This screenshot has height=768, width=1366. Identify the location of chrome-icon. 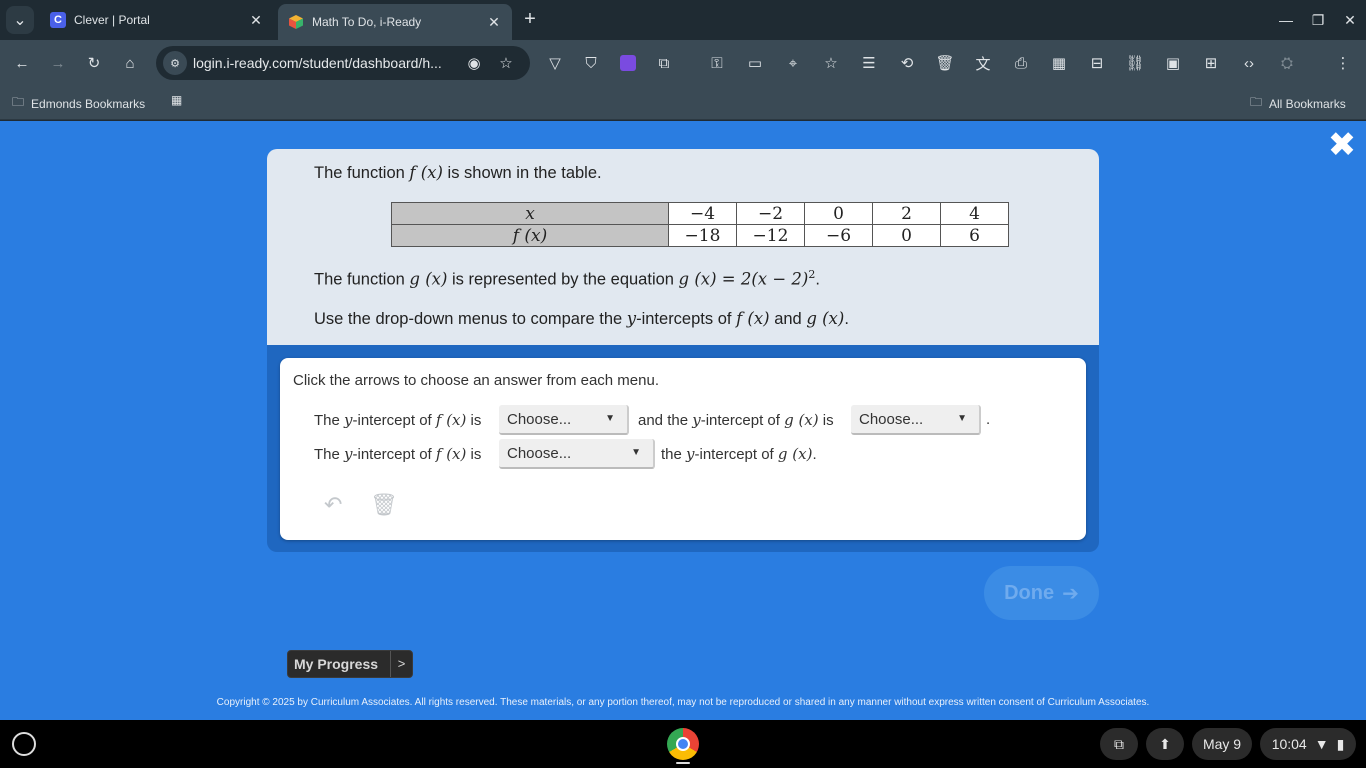
(683, 744).